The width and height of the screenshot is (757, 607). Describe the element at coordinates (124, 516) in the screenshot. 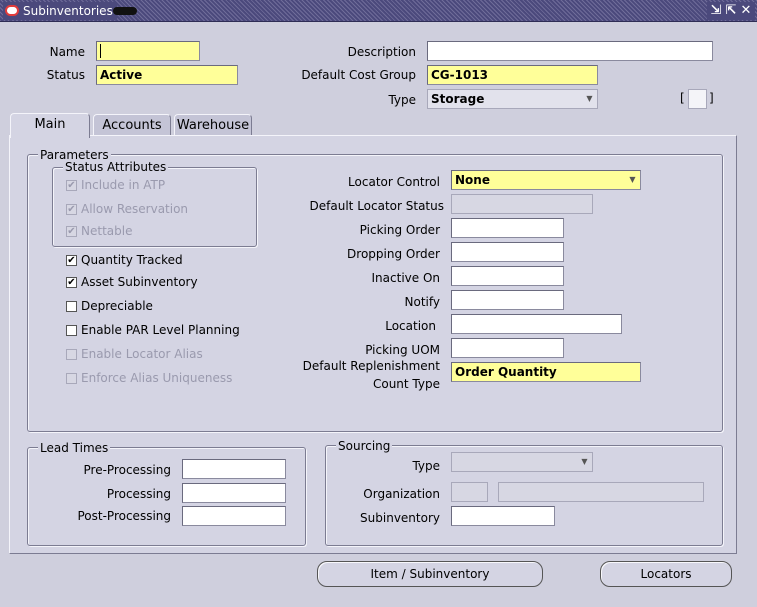

I see `post-processing-label: Post-Processing` at that location.